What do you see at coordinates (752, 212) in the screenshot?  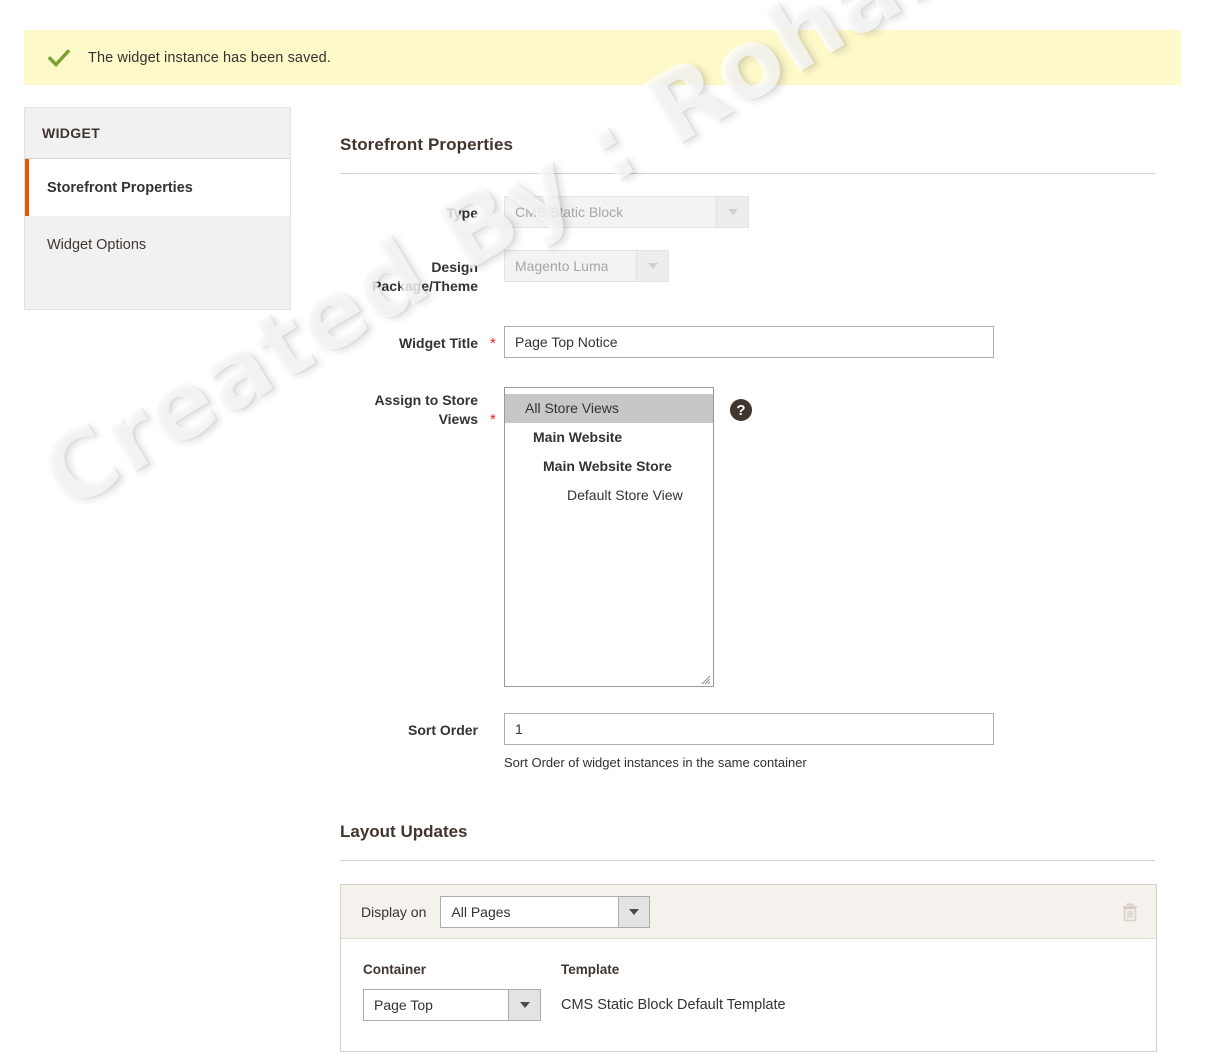 I see `field-type: Type CMS Static Block` at bounding box center [752, 212].